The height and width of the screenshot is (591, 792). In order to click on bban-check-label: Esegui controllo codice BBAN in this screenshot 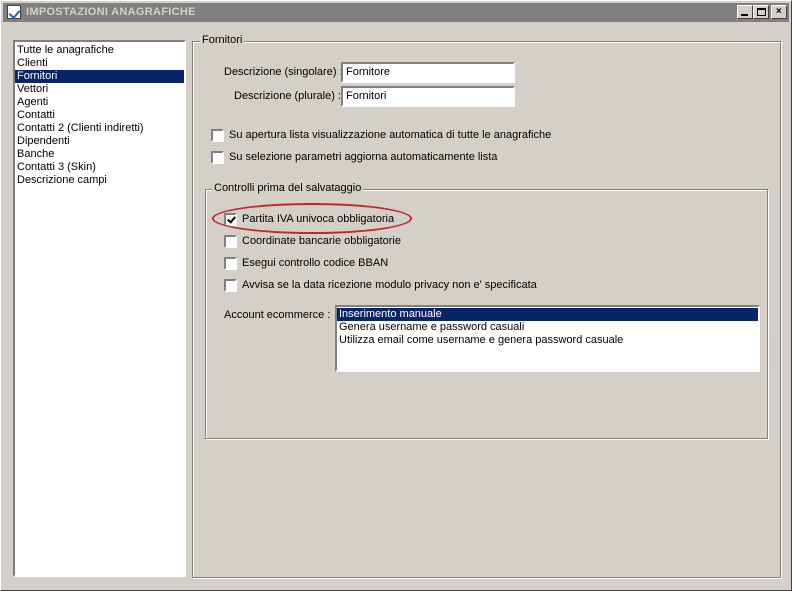, I will do `click(315, 263)`.